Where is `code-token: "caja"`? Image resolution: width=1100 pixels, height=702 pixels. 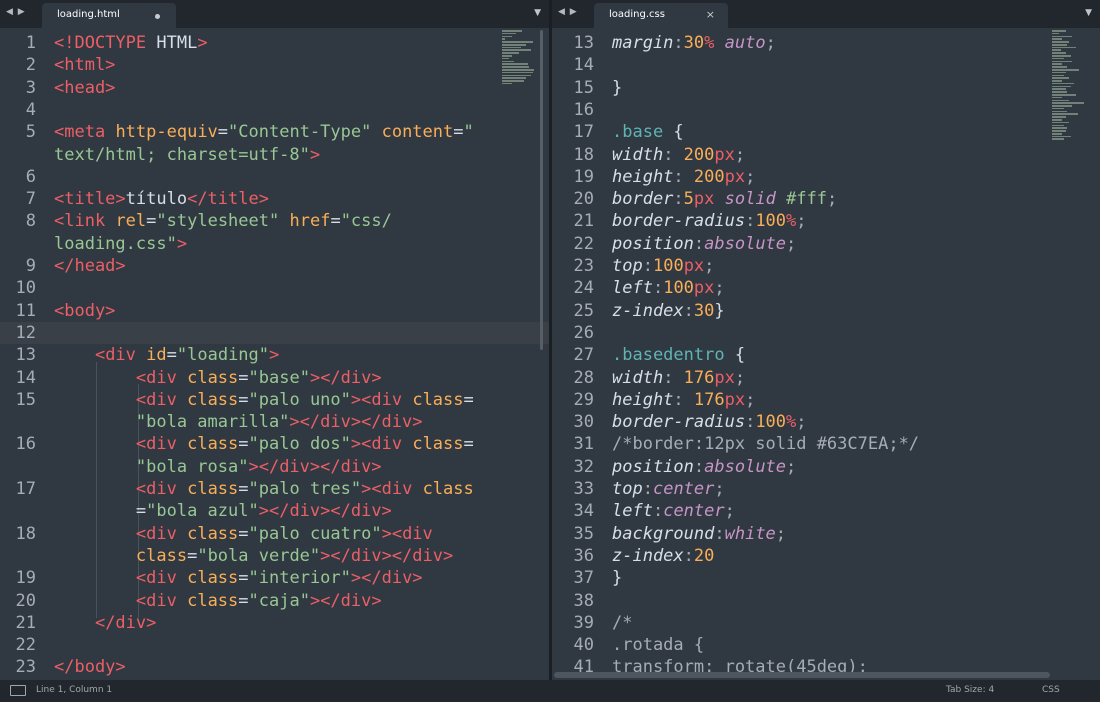 code-token: "caja" is located at coordinates (279, 600).